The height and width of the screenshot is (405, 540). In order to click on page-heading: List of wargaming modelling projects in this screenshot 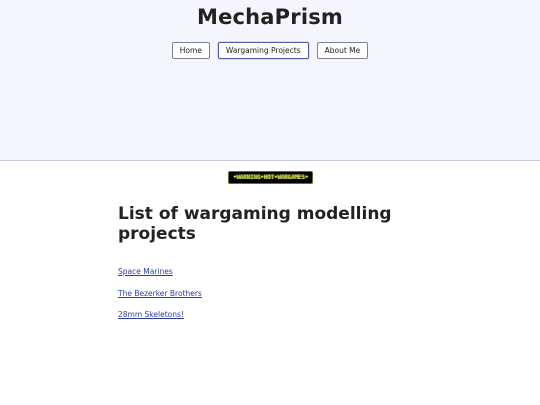, I will do `click(255, 224)`.